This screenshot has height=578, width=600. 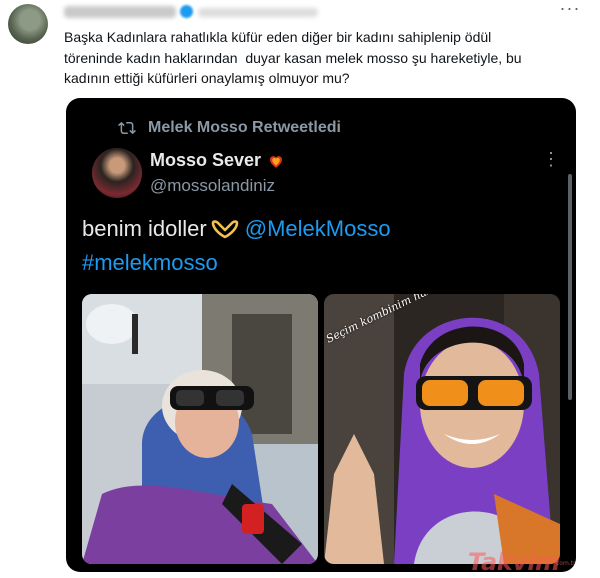 I want to click on watermark-domain: com.tr, so click(x=566, y=563).